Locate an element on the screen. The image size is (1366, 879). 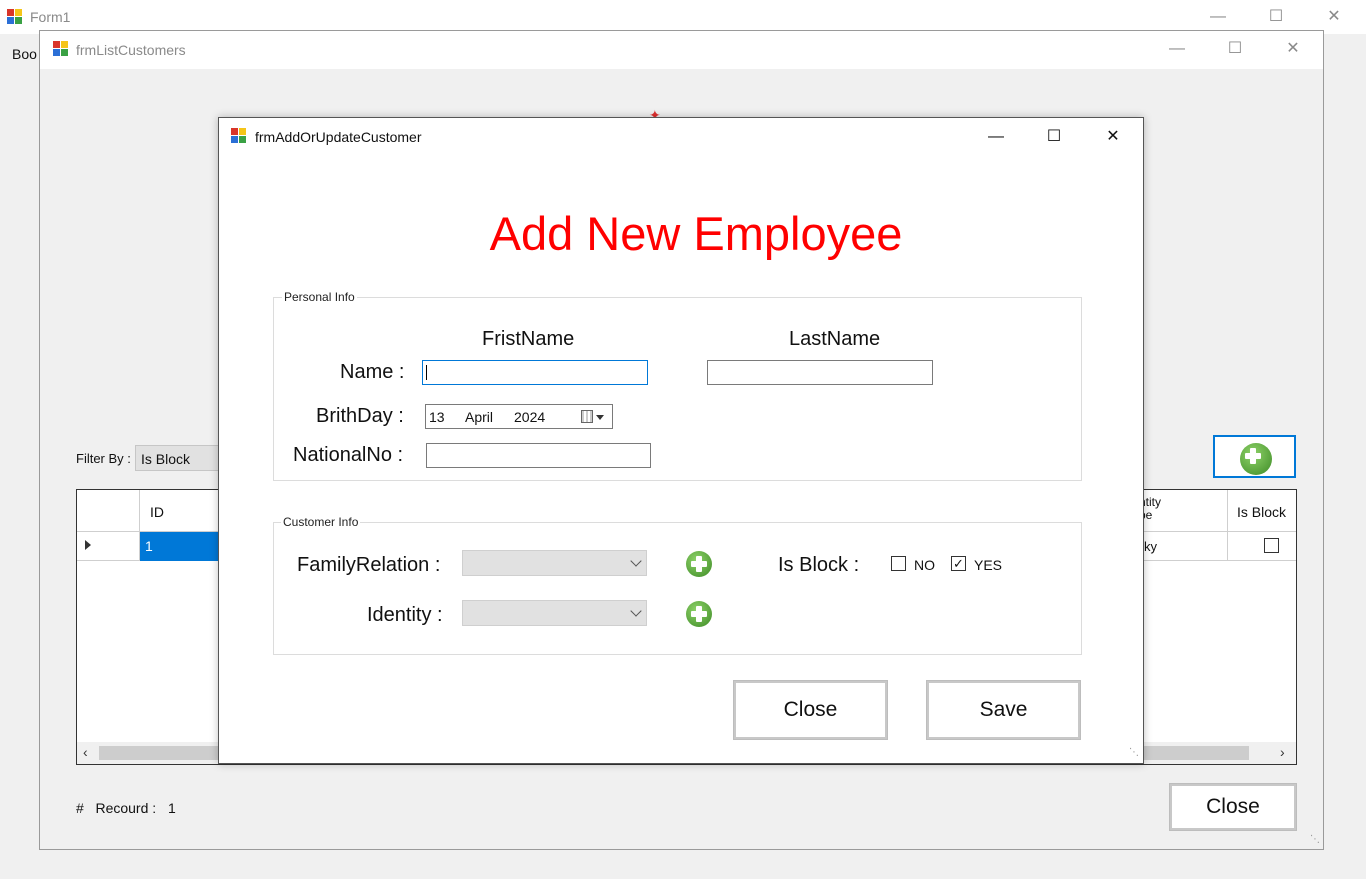
form1-titlebar: Form1 — ☐ ✕ is located at coordinates (683, 17).